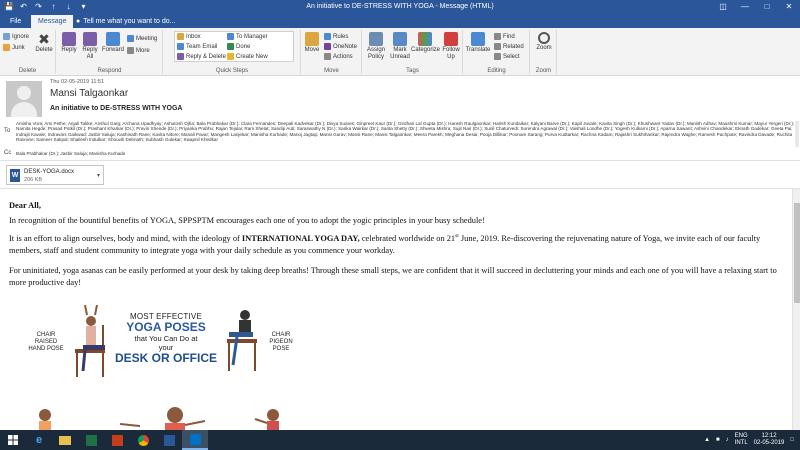 Image resolution: width=800 pixels, height=450 pixels. I want to click on forward-icon, so click(113, 39).